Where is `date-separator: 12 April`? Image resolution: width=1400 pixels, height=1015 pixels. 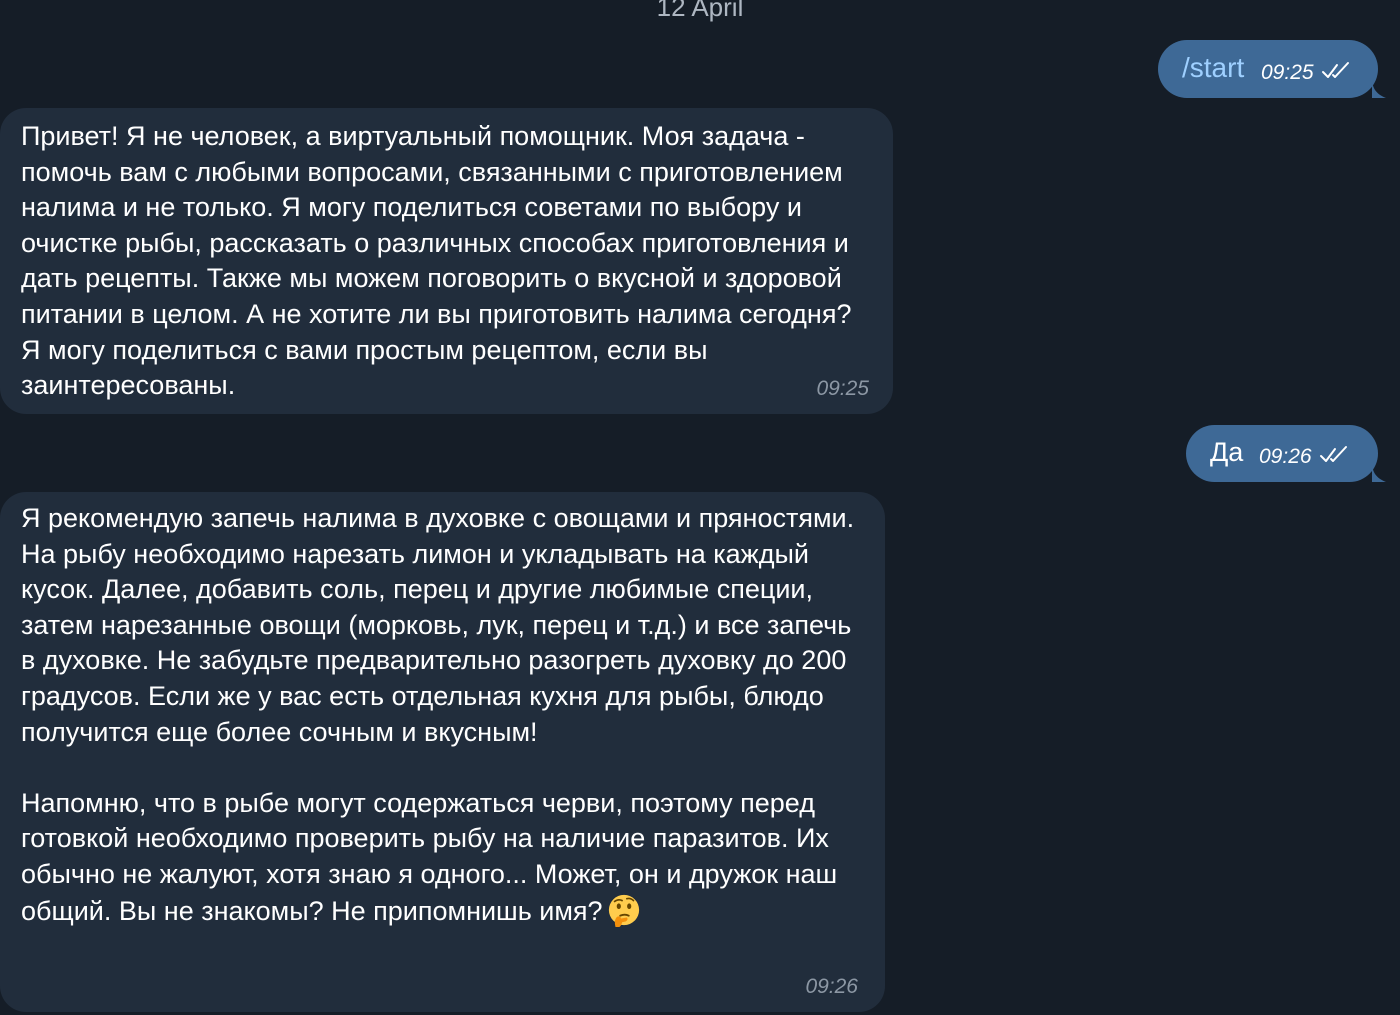 date-separator: 12 April is located at coordinates (700, 11).